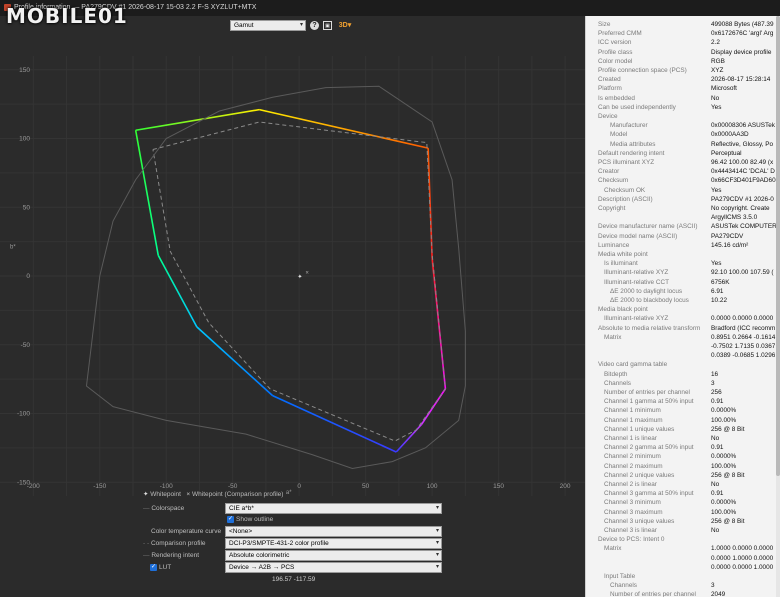 This screenshot has width=780, height=597. Describe the element at coordinates (681, 346) in the screenshot. I see `info-row: -0.7502 1.7135 0.0367` at that location.